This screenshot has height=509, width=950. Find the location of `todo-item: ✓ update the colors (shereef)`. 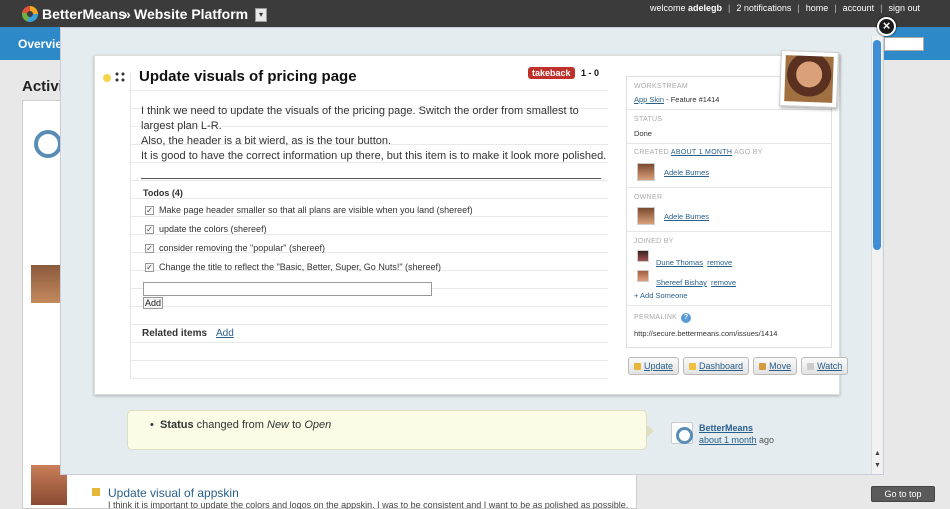

todo-item: ✓ update the colors (shereef) is located at coordinates (206, 229).